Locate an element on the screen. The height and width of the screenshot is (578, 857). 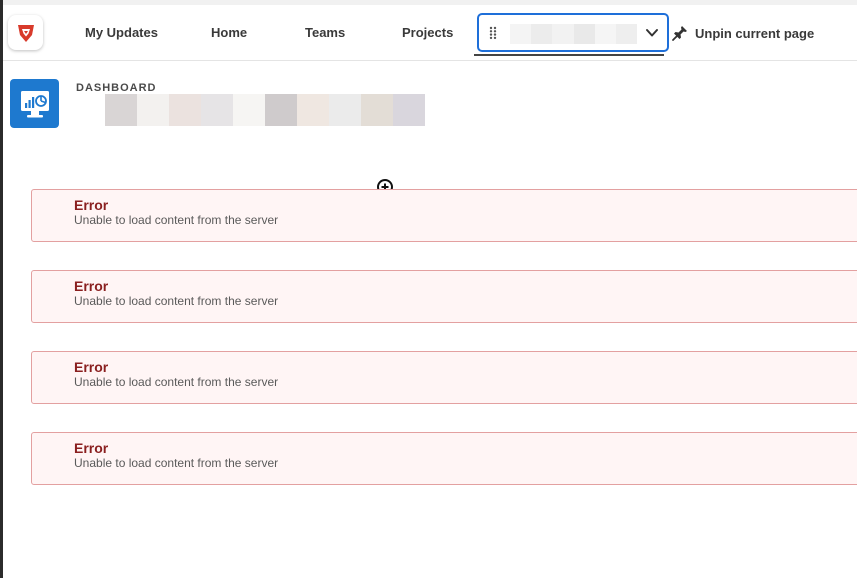
pinned-page-value-redacted is located at coordinates (574, 34).